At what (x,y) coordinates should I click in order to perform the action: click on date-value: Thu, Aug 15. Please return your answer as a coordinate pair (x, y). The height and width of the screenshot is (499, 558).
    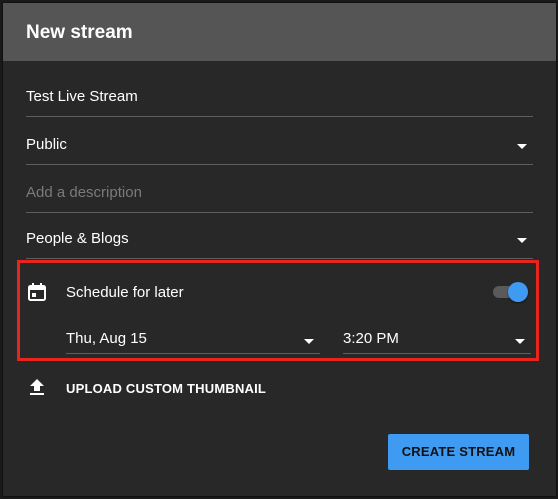
    Looking at the image, I should click on (106, 338).